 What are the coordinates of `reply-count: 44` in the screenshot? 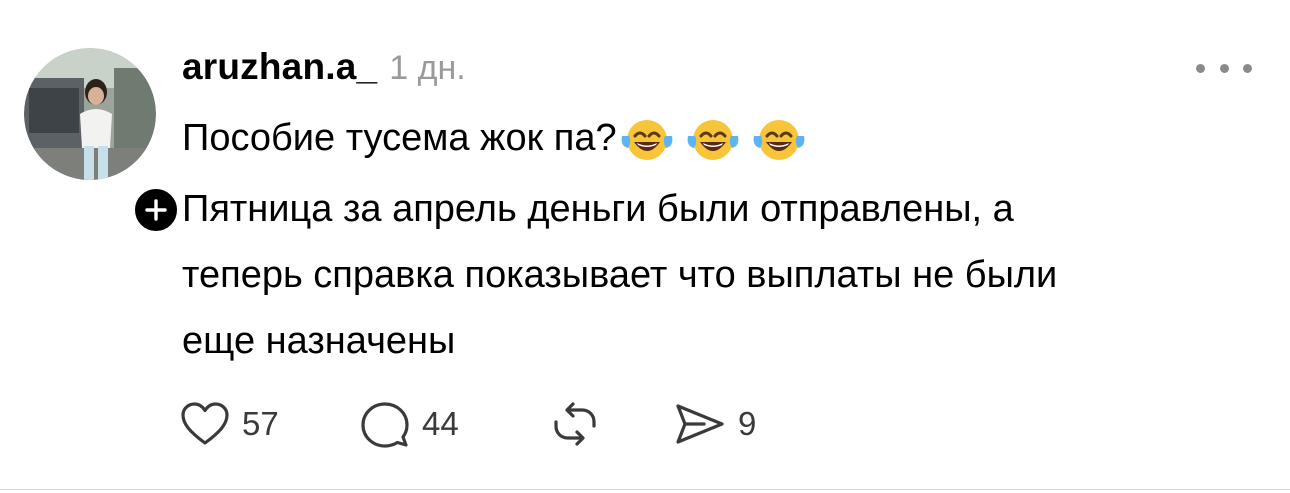 It's located at (440, 423).